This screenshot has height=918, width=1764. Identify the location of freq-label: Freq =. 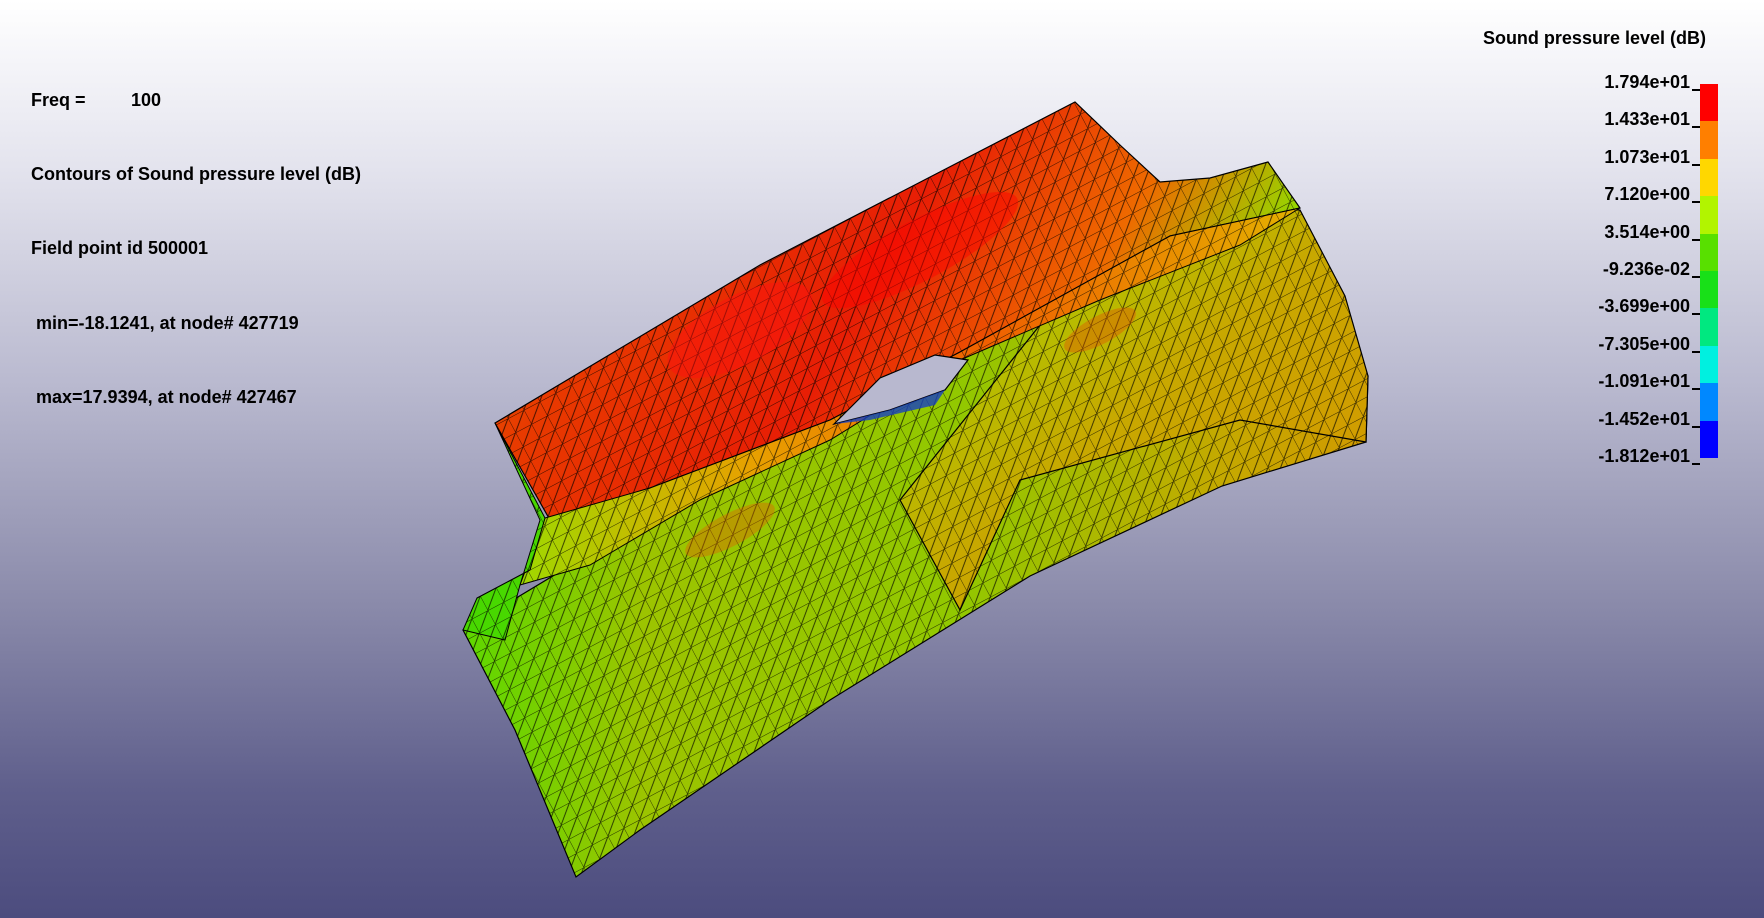
(58, 99).